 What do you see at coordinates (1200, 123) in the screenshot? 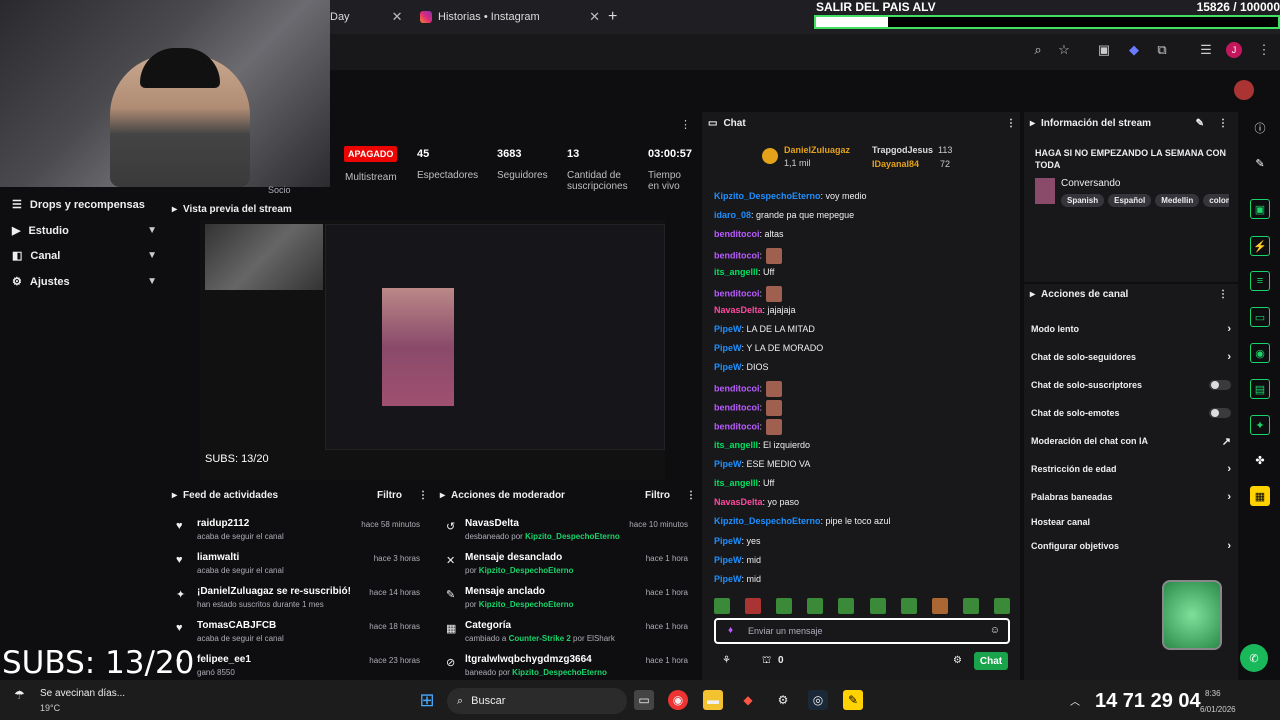
I see `edit-icon: ✎` at bounding box center [1200, 123].